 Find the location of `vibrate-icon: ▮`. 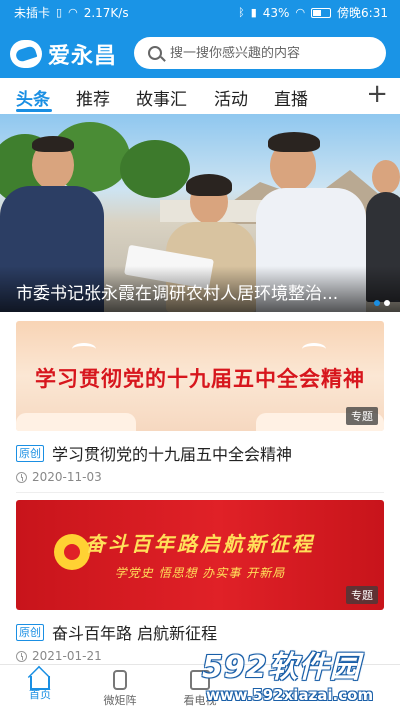

vibrate-icon: ▮ is located at coordinates (253, 12).